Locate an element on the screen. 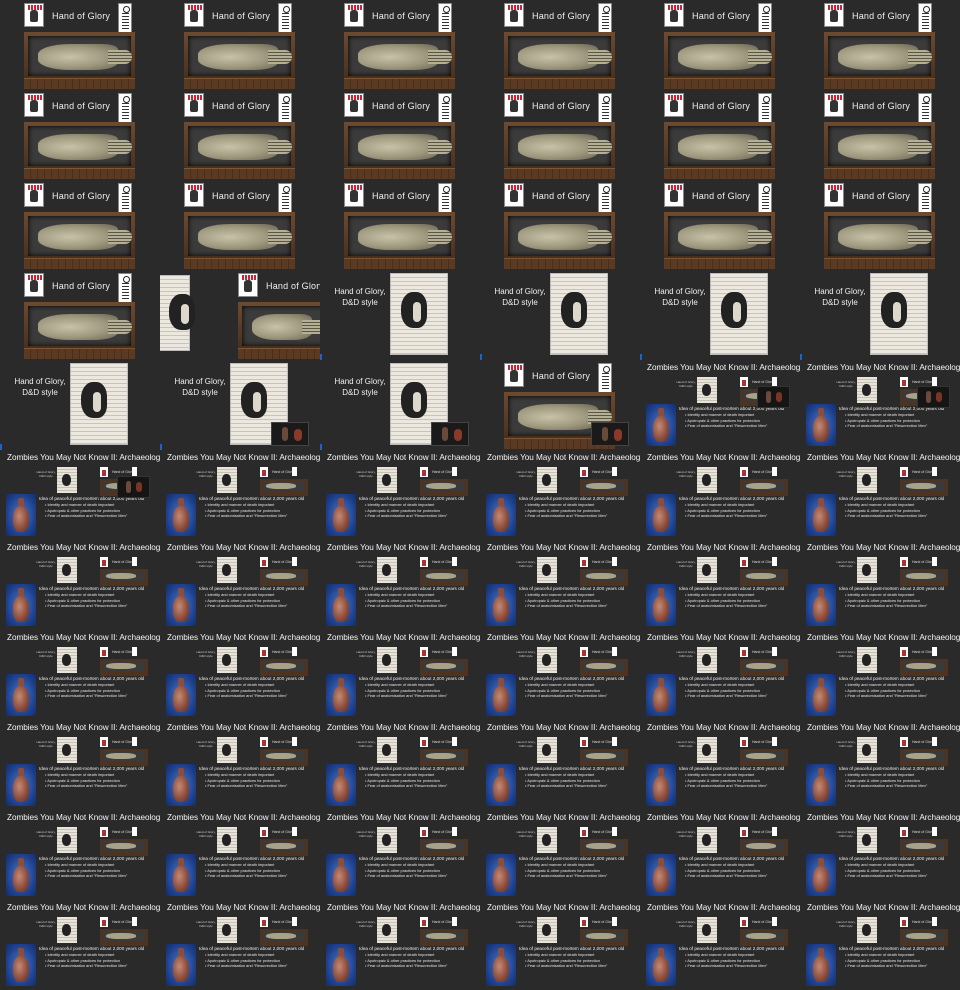  mini-skeleton-icon is located at coordinates (454, 651).